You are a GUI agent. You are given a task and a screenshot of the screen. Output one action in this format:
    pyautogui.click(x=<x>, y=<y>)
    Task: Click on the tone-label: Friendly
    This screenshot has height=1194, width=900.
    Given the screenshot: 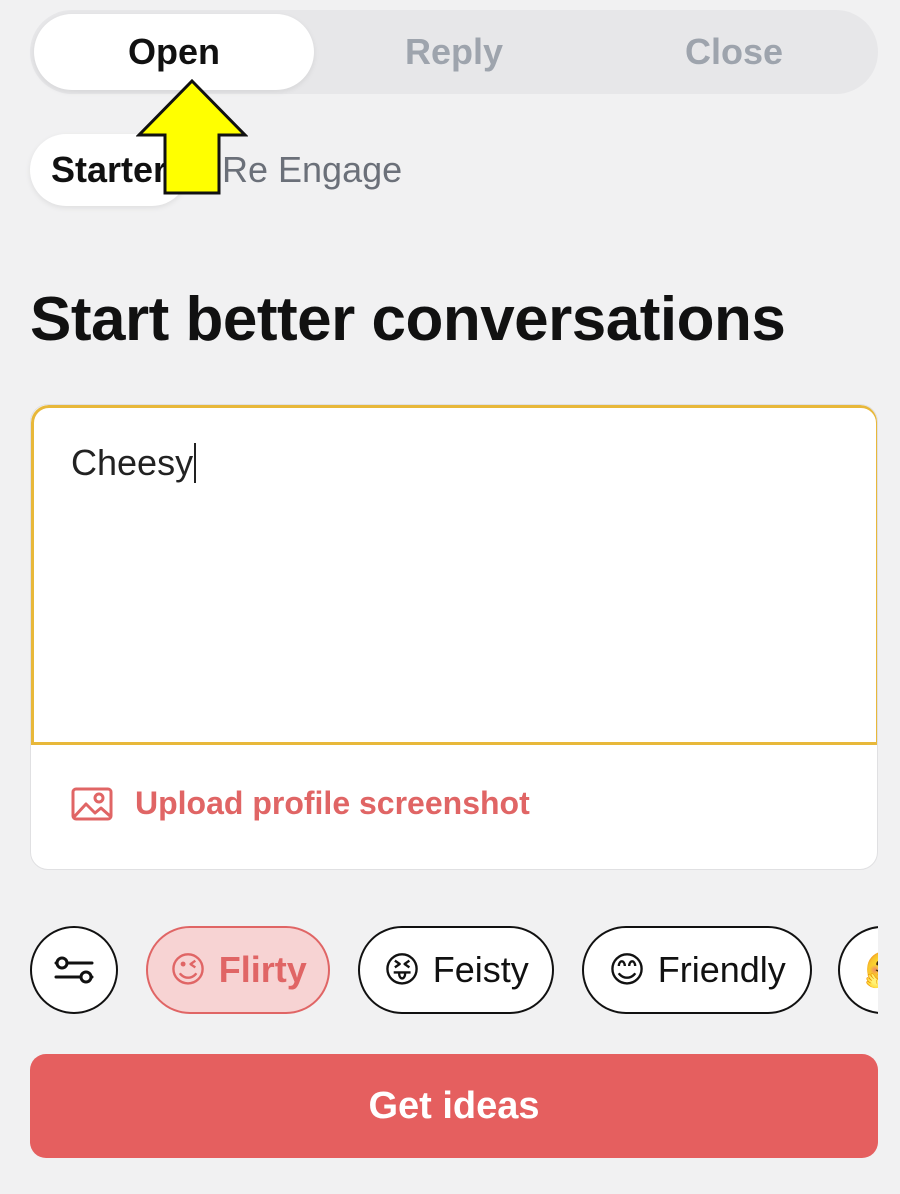 What is the action you would take?
    pyautogui.click(x=721, y=969)
    